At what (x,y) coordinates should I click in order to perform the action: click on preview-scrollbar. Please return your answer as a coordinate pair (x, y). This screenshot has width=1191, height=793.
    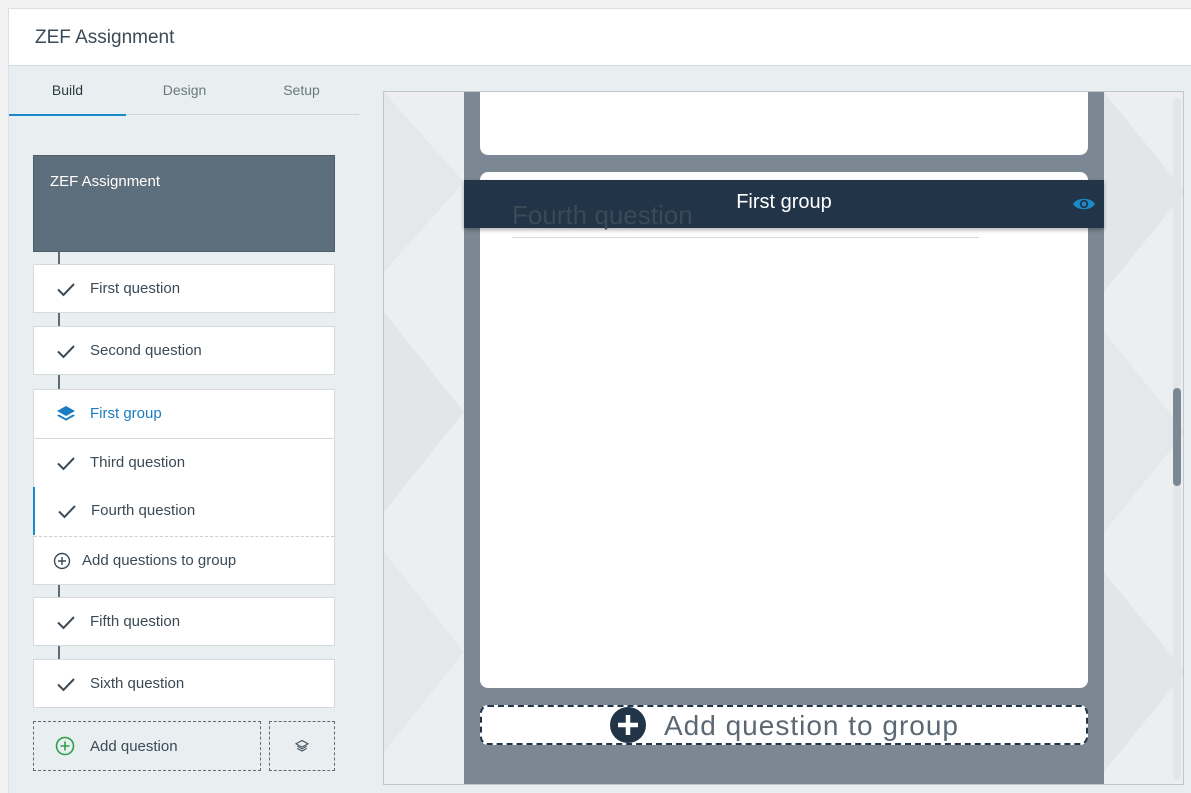
    Looking at the image, I should click on (1177, 439).